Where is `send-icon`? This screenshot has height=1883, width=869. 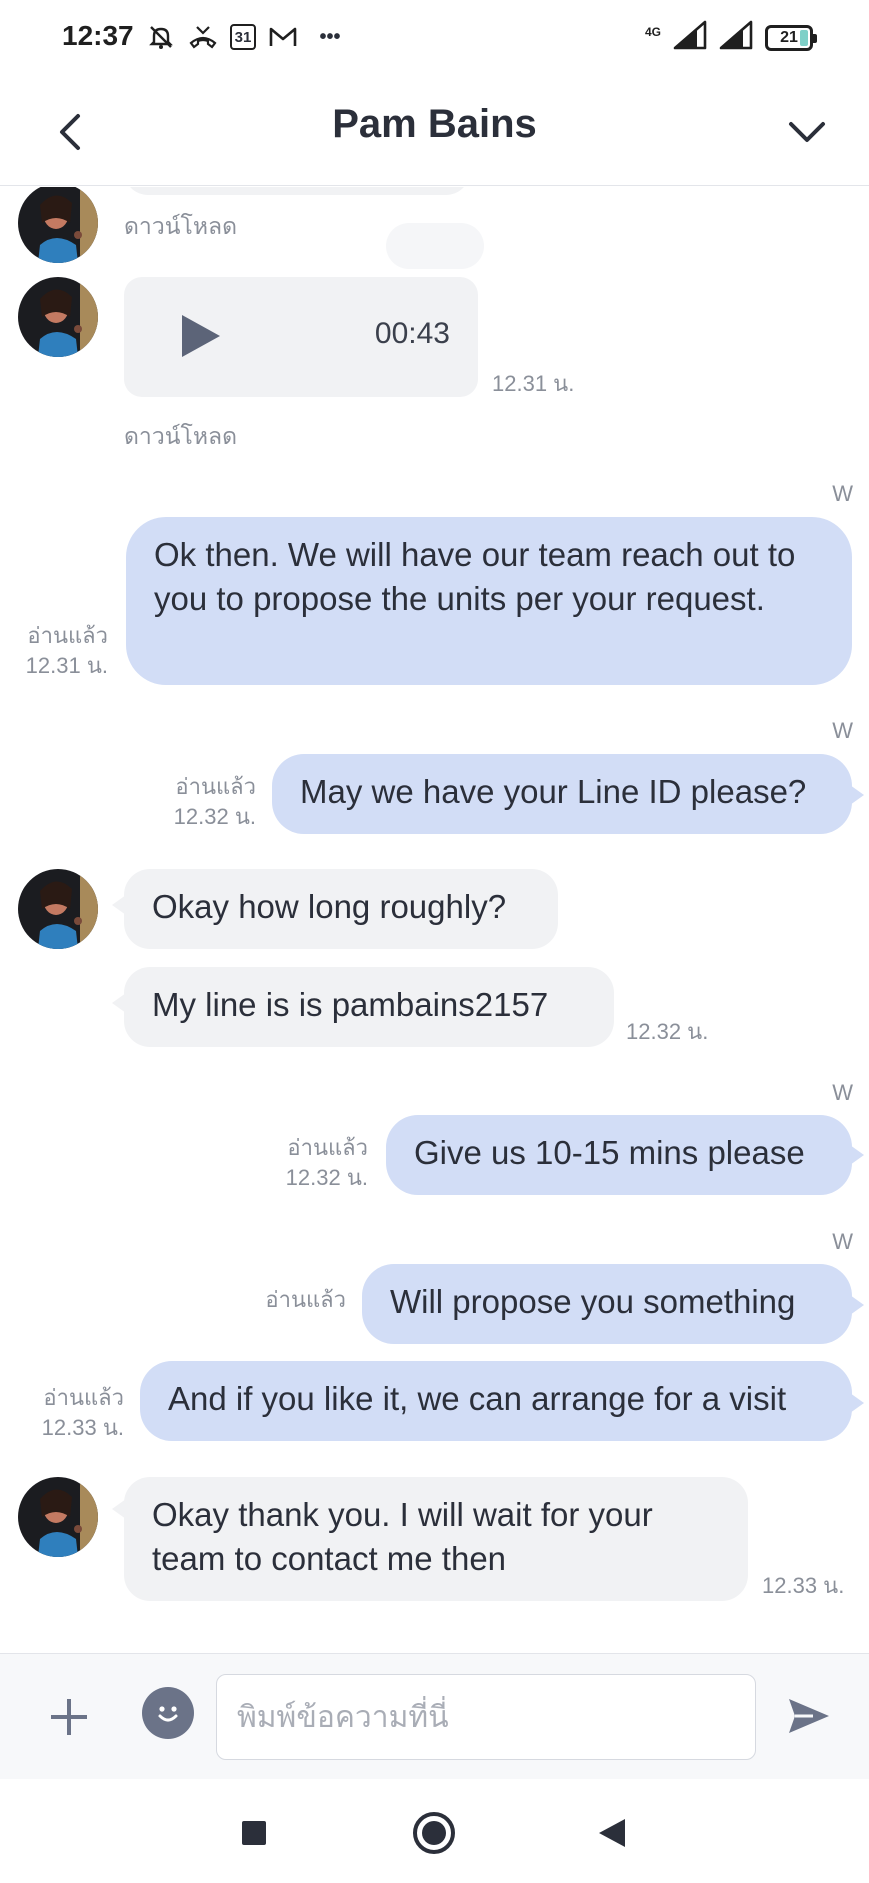 send-icon is located at coordinates (809, 1716).